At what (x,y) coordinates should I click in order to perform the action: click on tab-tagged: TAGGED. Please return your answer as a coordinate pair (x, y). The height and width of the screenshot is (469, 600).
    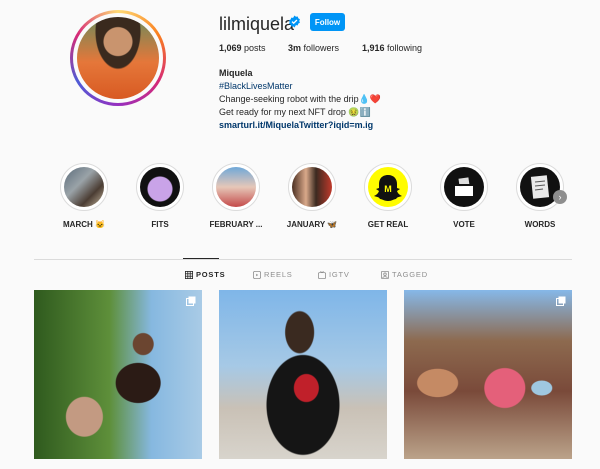
    Looking at the image, I should click on (404, 274).